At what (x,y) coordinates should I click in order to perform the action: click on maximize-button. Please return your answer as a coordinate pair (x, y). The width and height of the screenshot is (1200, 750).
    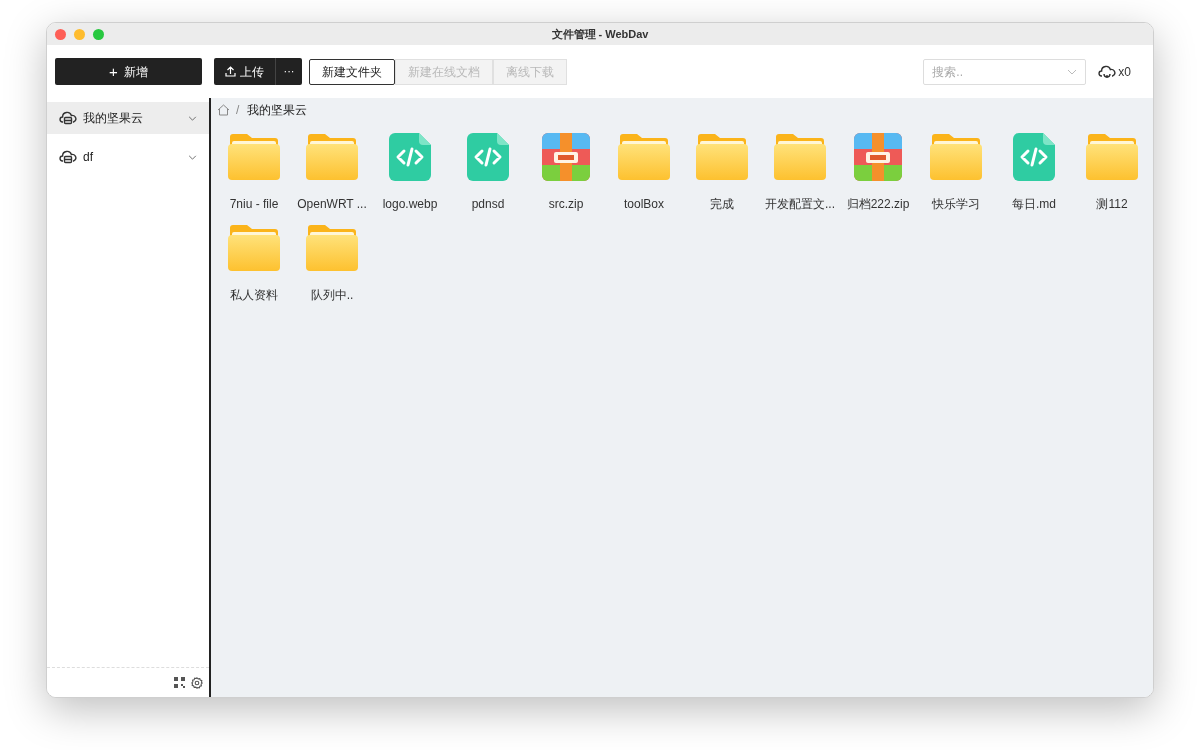
    Looking at the image, I should click on (98, 34).